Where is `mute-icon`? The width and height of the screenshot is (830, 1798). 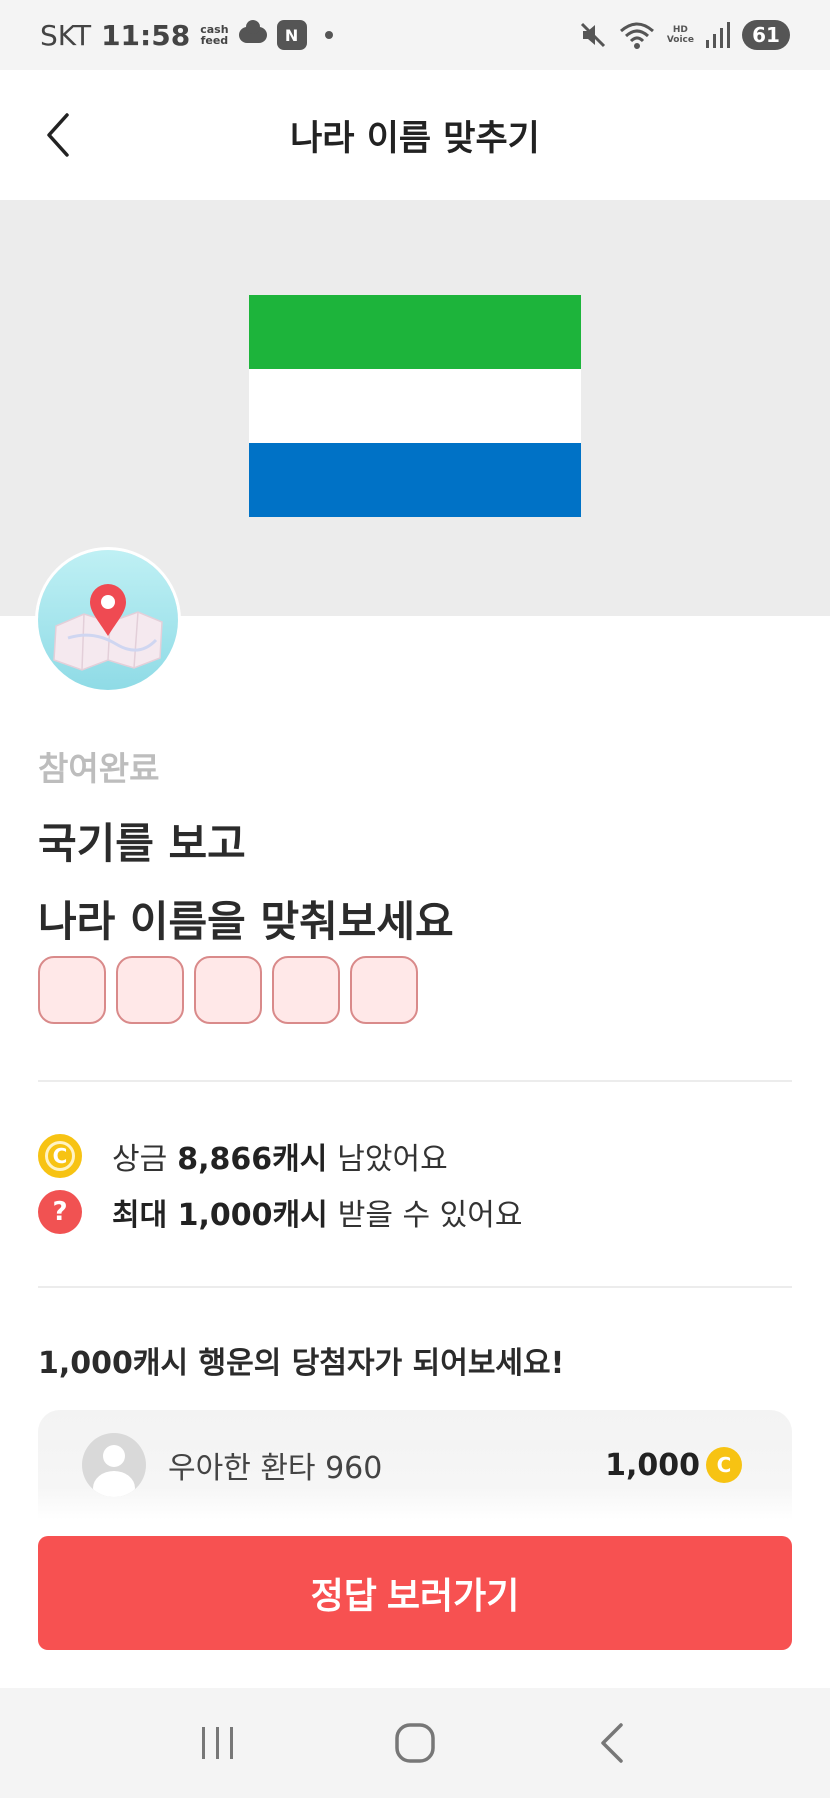 mute-icon is located at coordinates (593, 35).